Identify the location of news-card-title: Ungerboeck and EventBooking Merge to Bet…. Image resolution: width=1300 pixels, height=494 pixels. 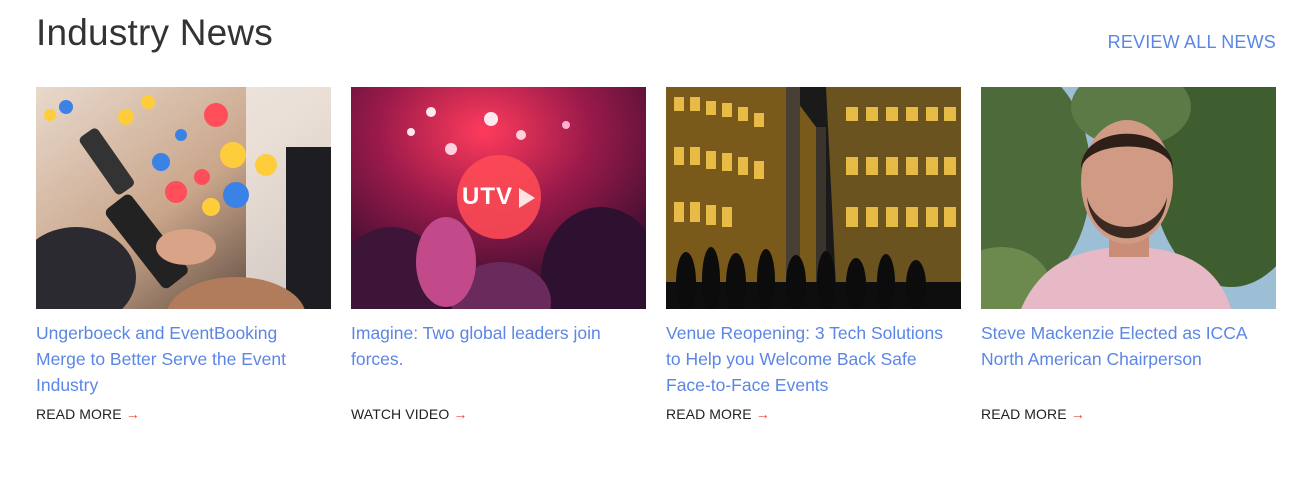
(183, 359).